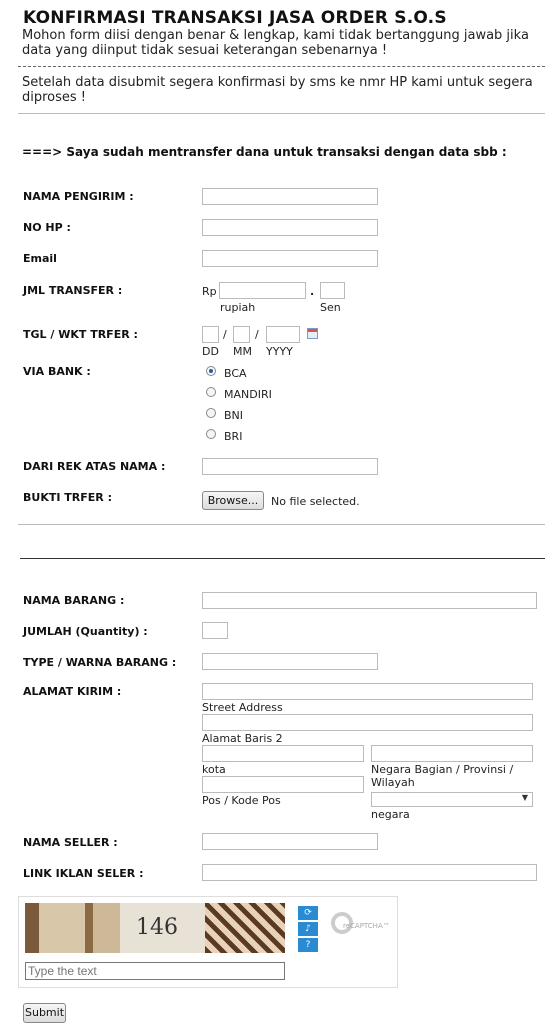 The width and height of the screenshot is (559, 1024). Describe the element at coordinates (233, 436) in the screenshot. I see `bank-option-label: BRI` at that location.